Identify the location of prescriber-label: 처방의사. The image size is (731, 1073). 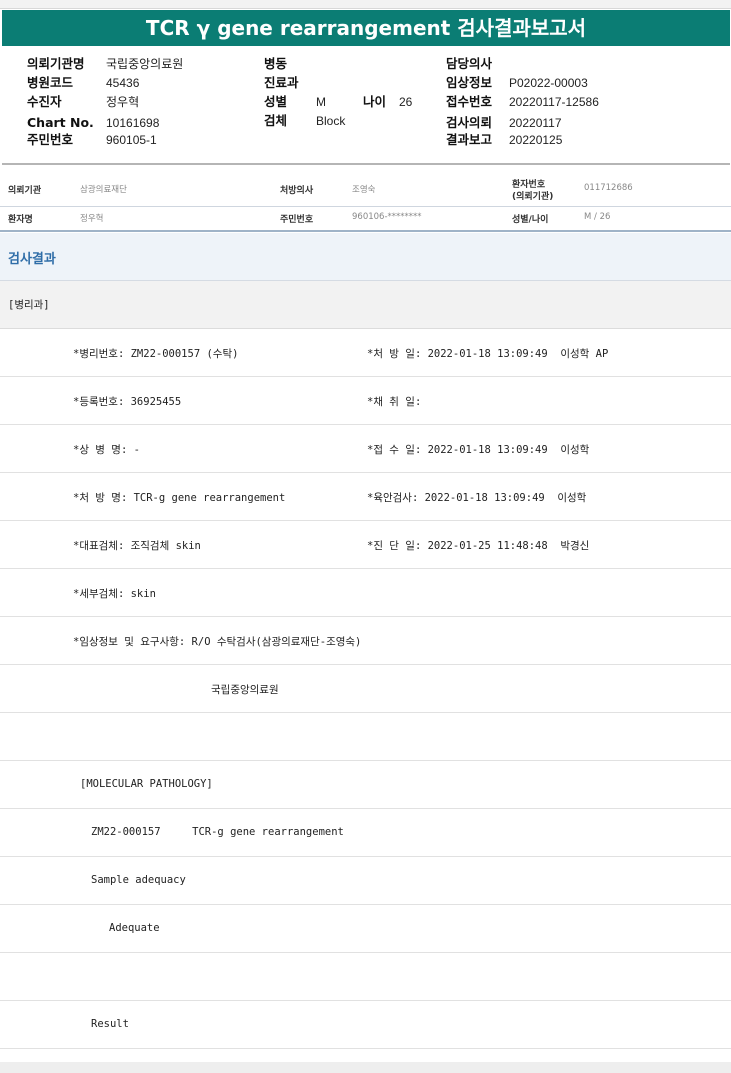
(297, 191).